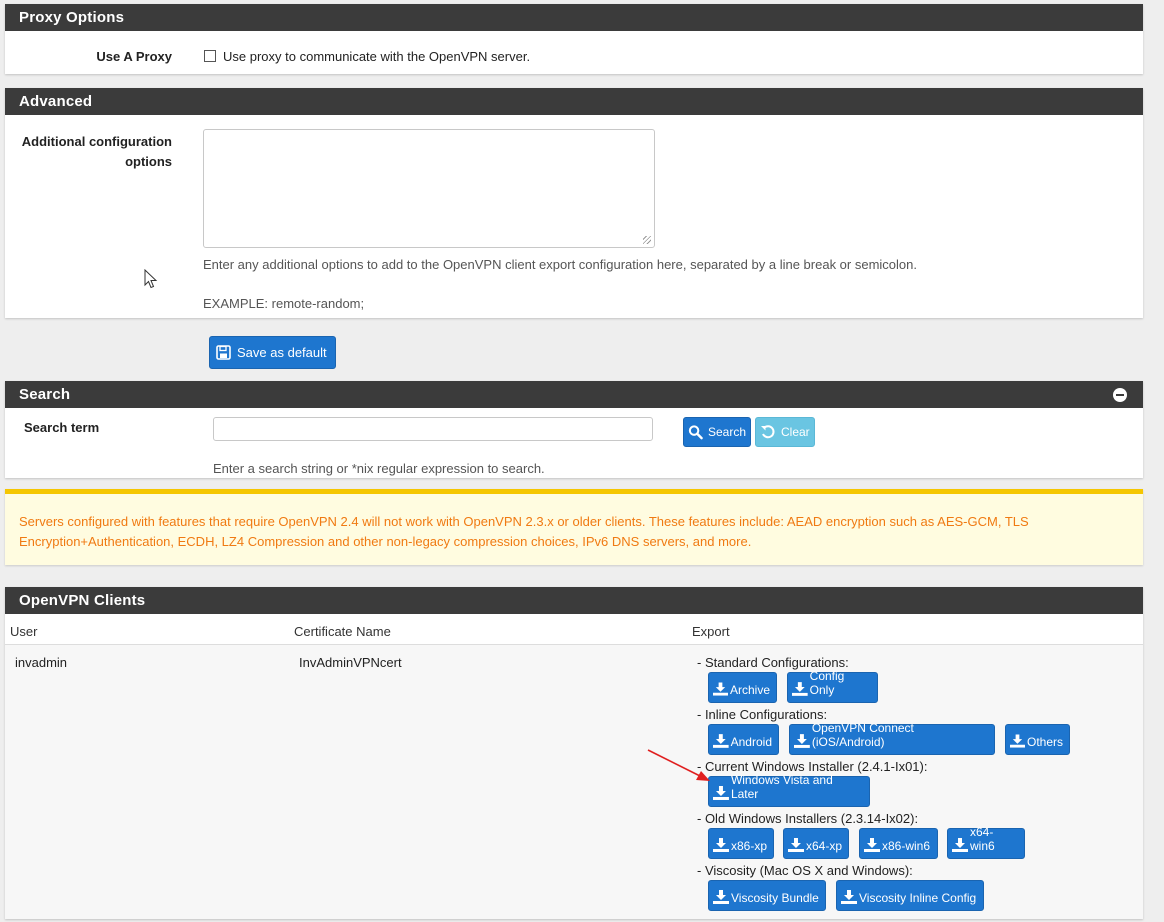 The image size is (1164, 922). Describe the element at coordinates (62, 427) in the screenshot. I see `search-term-label: Search term` at that location.